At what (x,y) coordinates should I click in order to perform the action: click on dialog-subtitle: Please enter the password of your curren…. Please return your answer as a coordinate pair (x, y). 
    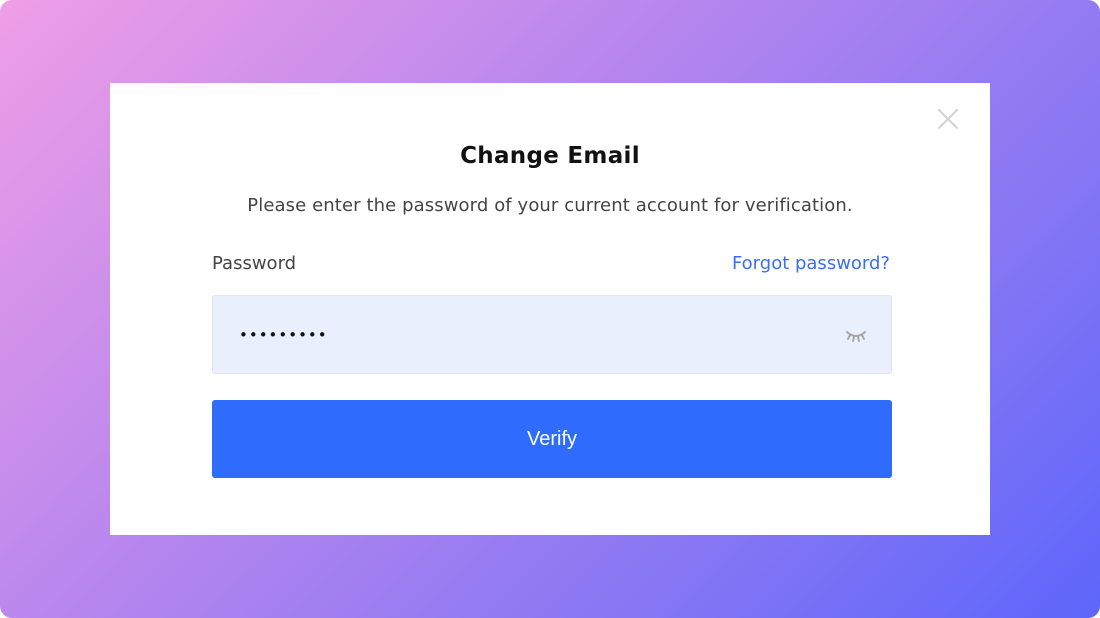
    Looking at the image, I should click on (550, 205).